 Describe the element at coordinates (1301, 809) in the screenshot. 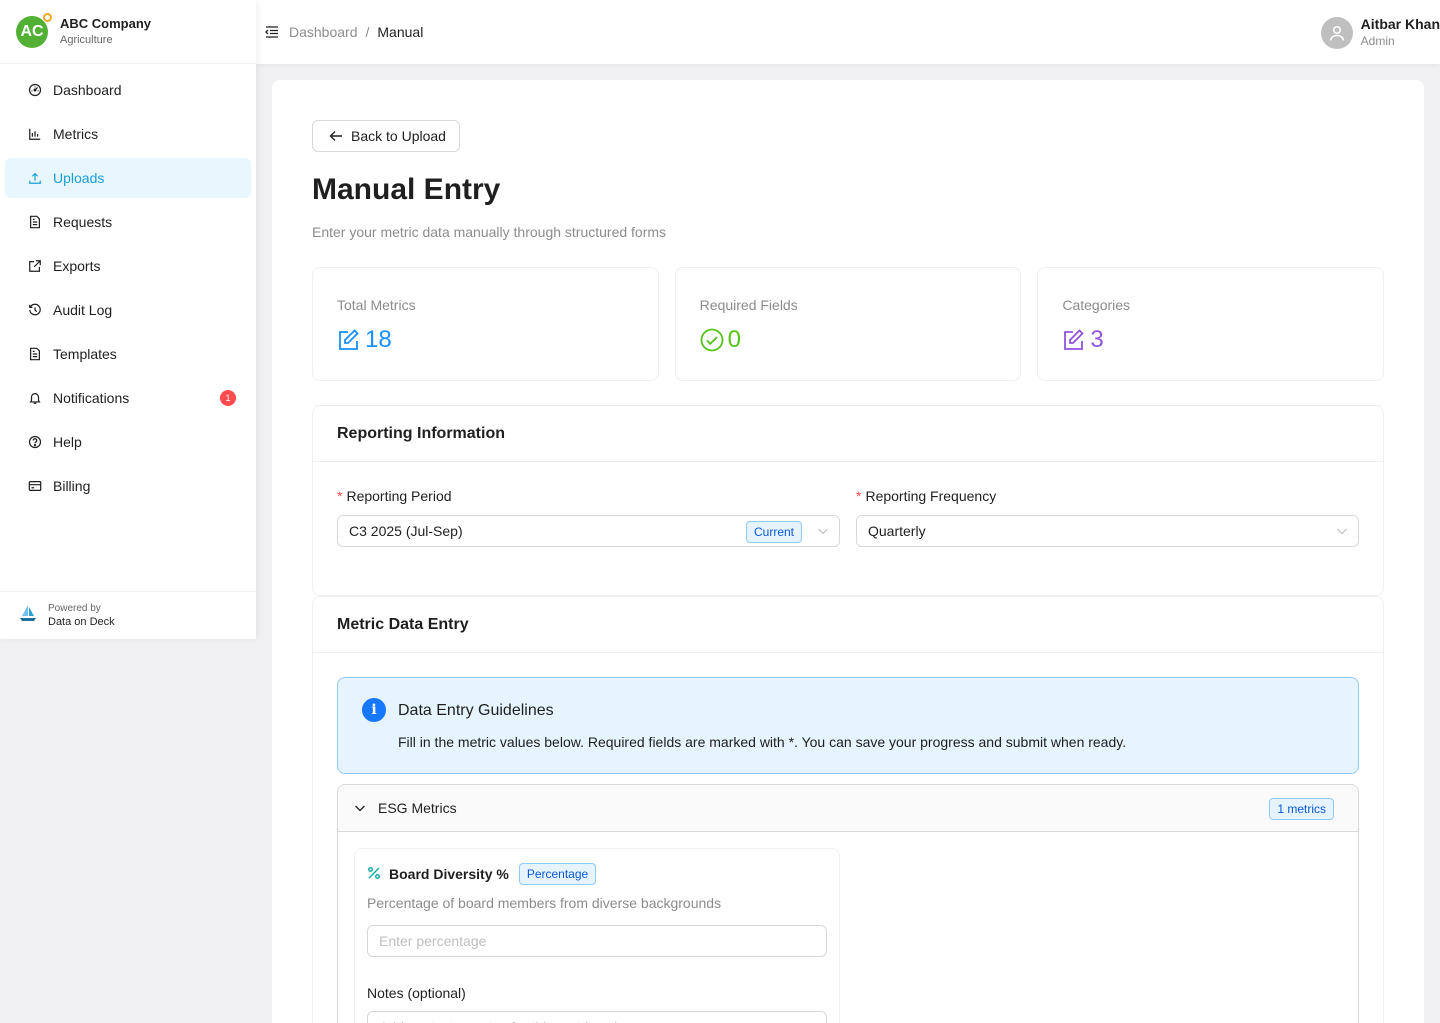

I see `metrics-count-tag: 1 metrics` at that location.